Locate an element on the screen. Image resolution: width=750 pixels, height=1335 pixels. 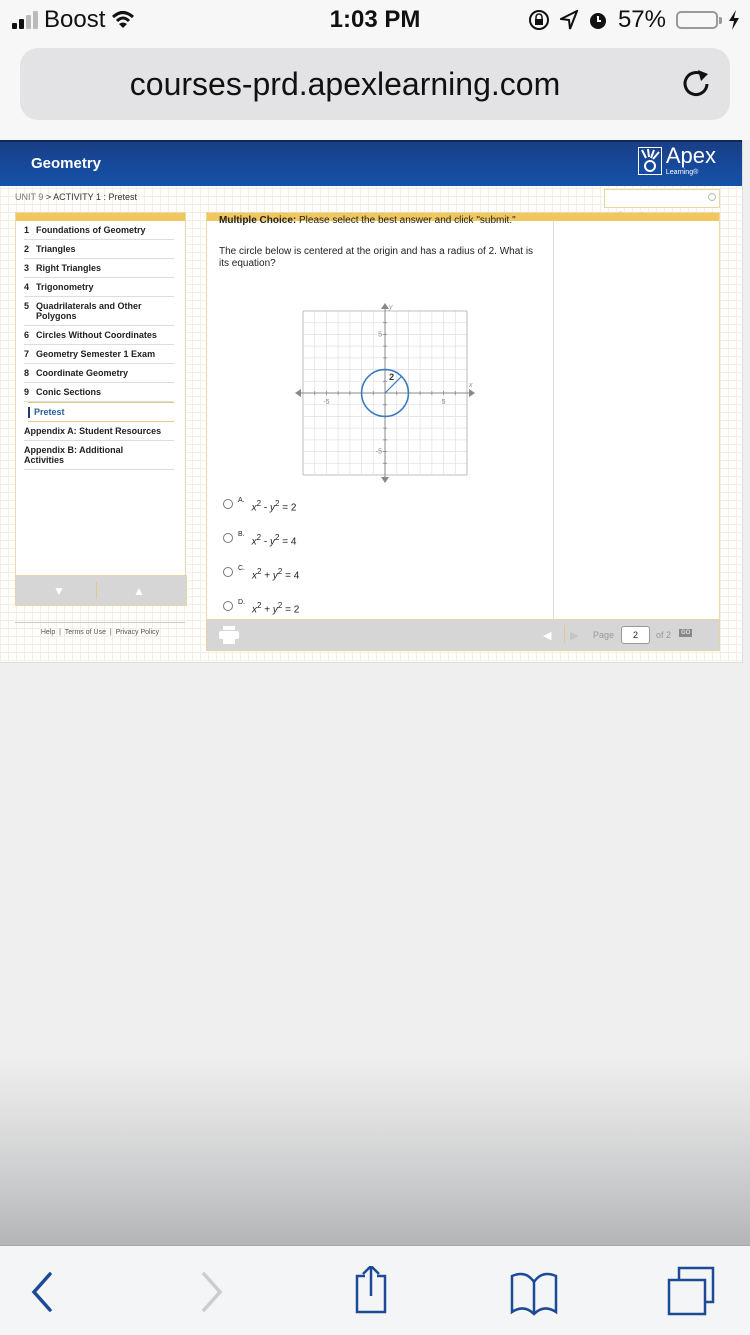
item-number: 5 is located at coordinates (27, 306).